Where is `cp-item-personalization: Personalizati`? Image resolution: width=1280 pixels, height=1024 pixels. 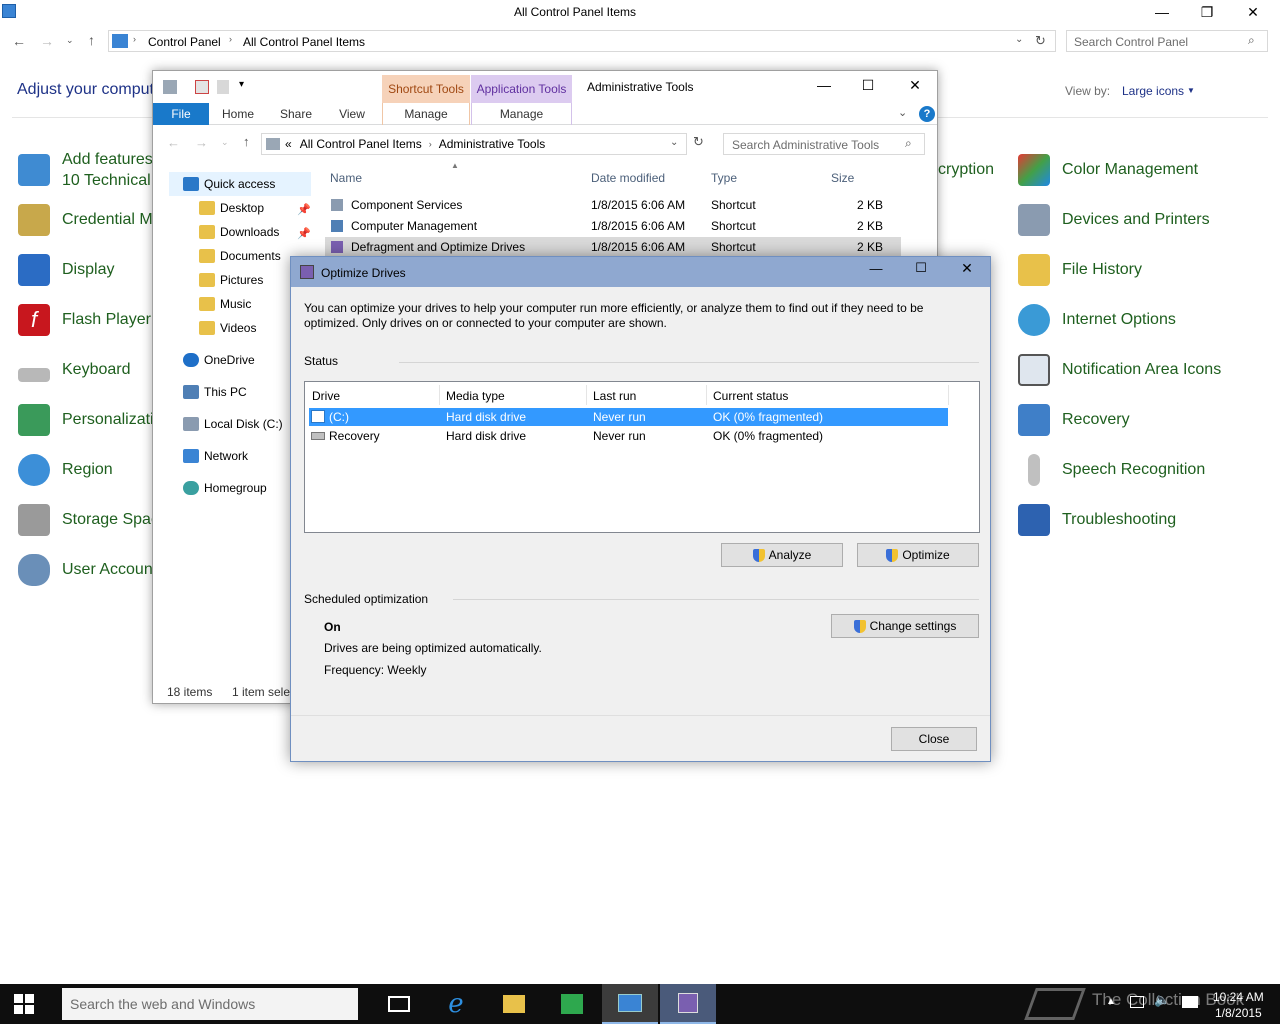 cp-item-personalization: Personalizati is located at coordinates (86, 420).